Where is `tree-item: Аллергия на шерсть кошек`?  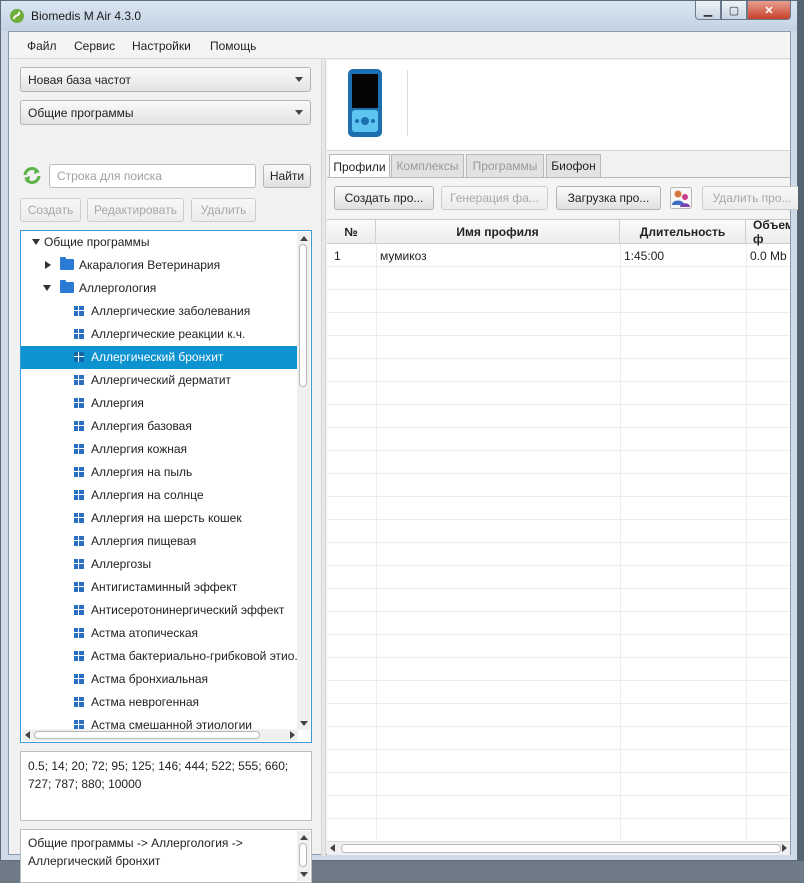
tree-item: Аллергия на шерсть кошек is located at coordinates (159, 518).